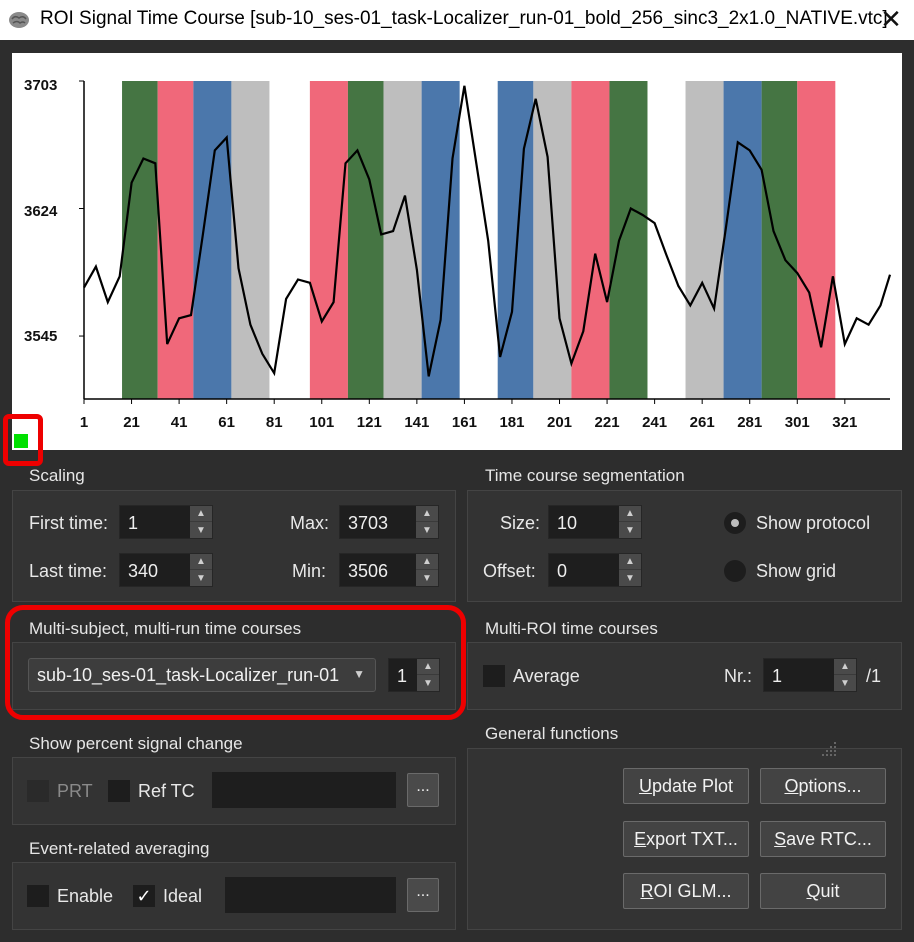 The height and width of the screenshot is (942, 914). Describe the element at coordinates (830, 891) in the screenshot. I see `quit-label: uit` at that location.